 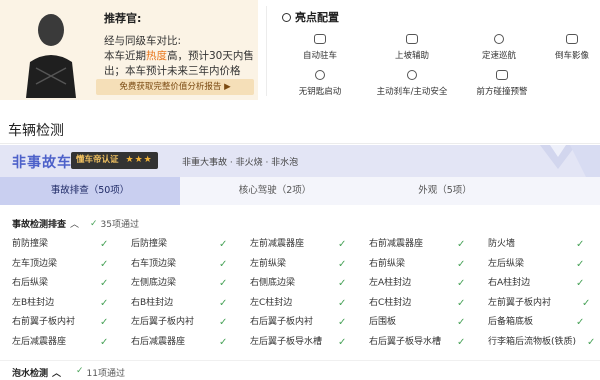 What do you see at coordinates (298, 323) in the screenshot?
I see `list-item: 右后翼子板内衬 ✓` at bounding box center [298, 323].